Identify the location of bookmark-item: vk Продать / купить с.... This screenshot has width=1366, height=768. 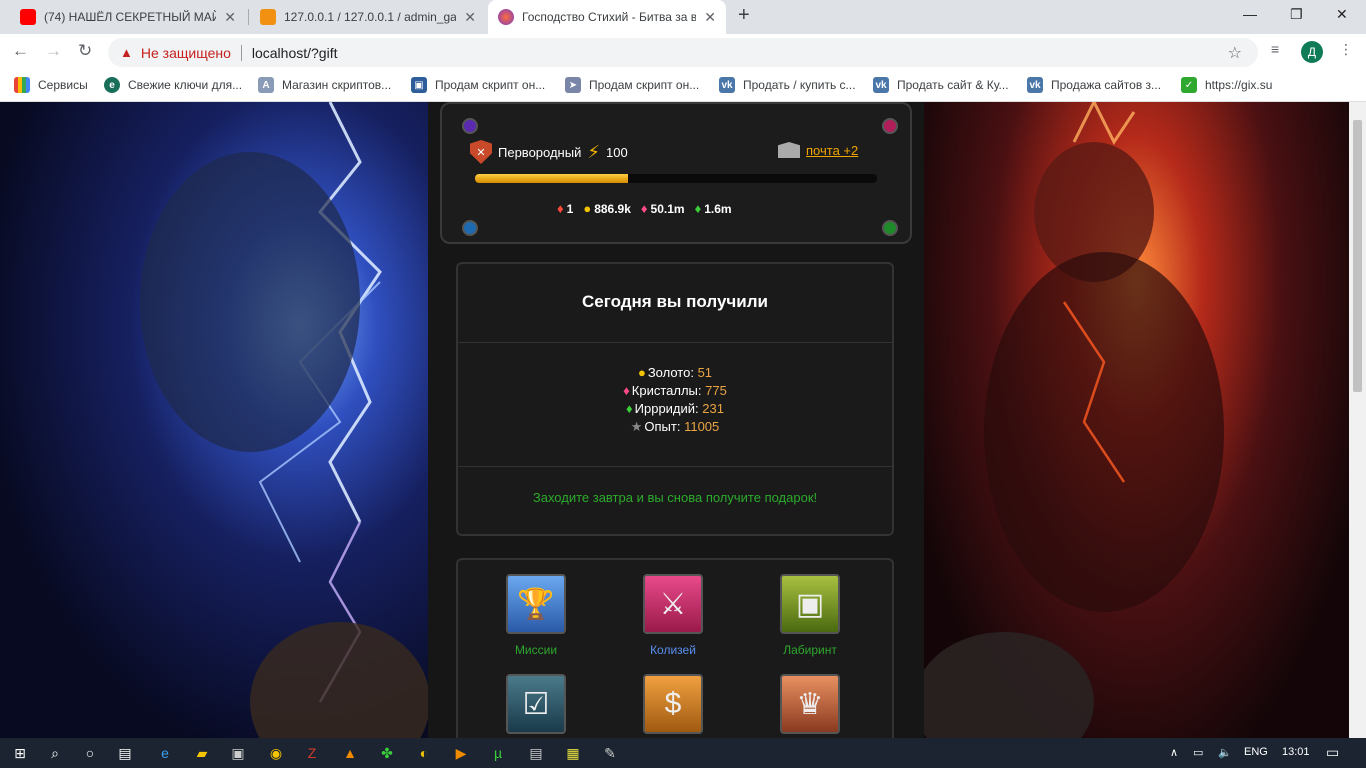
(787, 85).